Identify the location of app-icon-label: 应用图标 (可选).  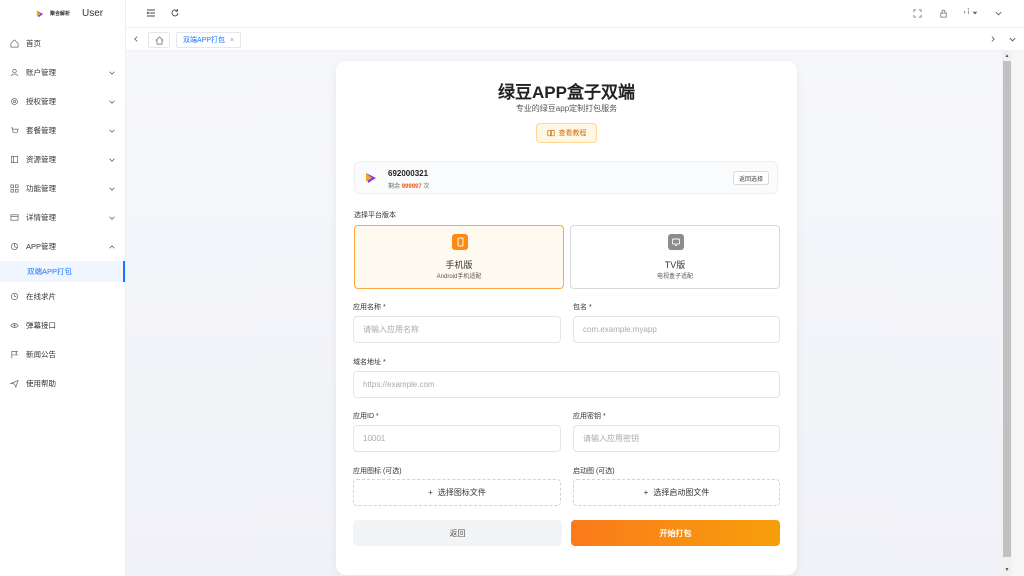
(377, 471).